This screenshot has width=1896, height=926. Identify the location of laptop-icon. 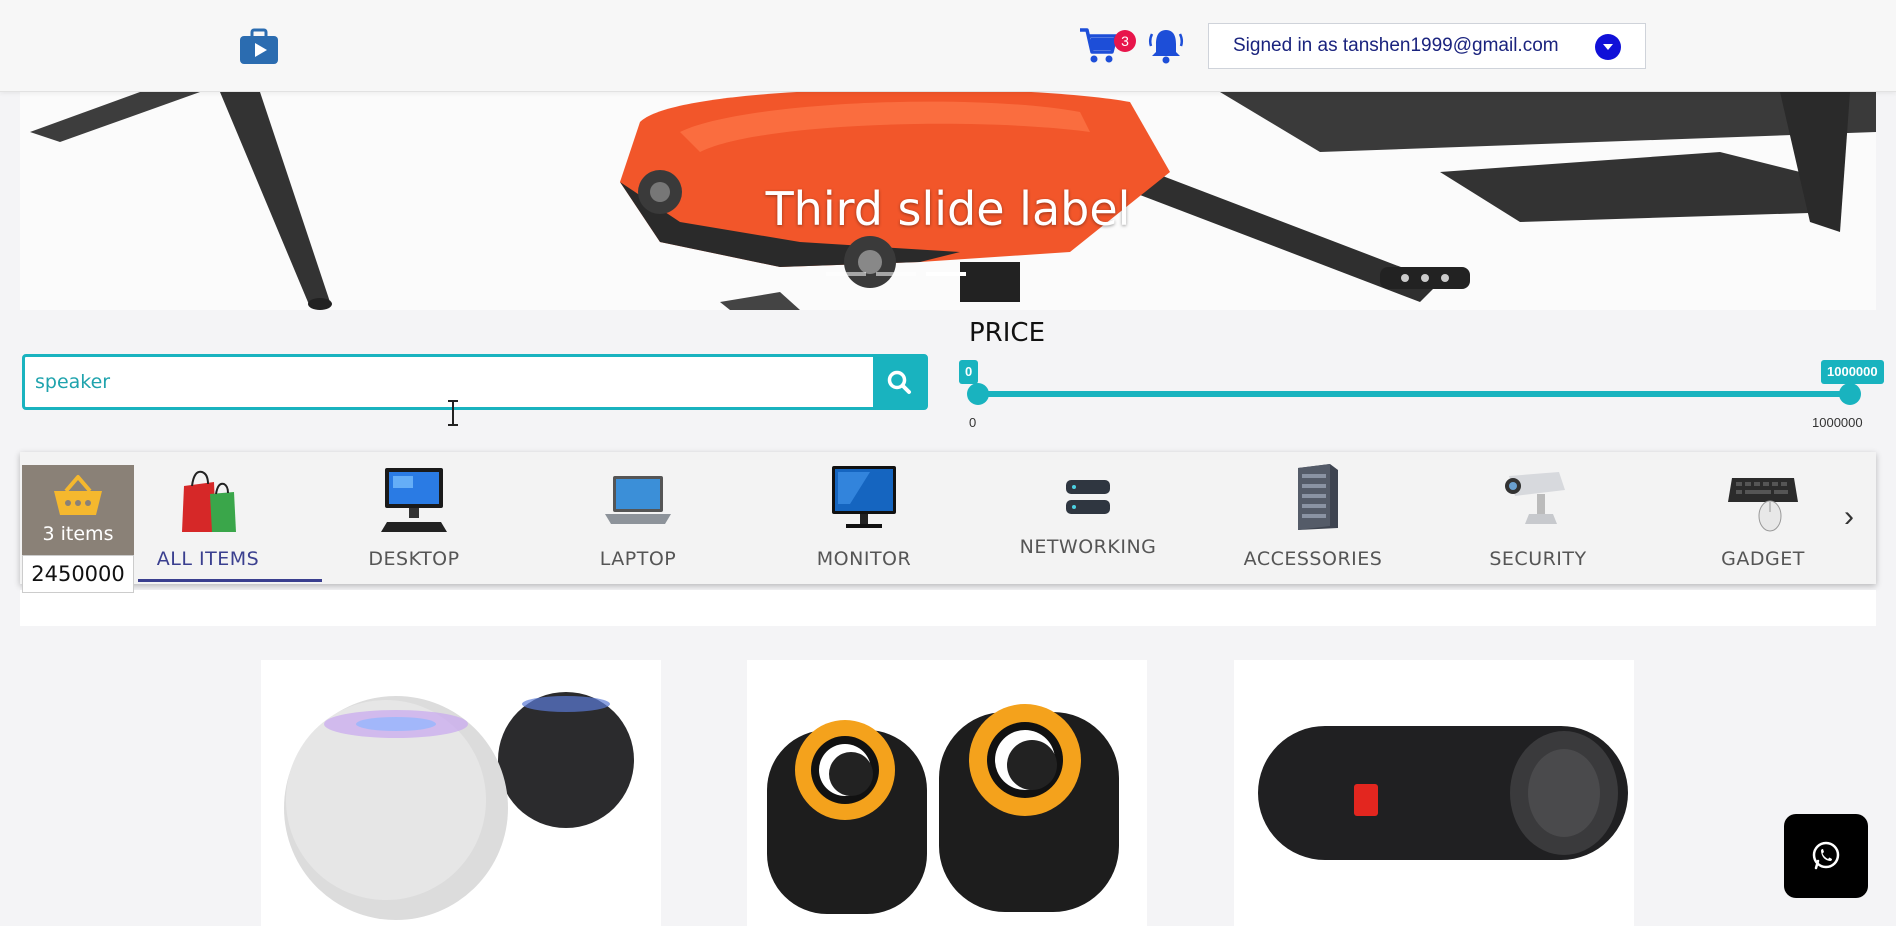
(638, 500).